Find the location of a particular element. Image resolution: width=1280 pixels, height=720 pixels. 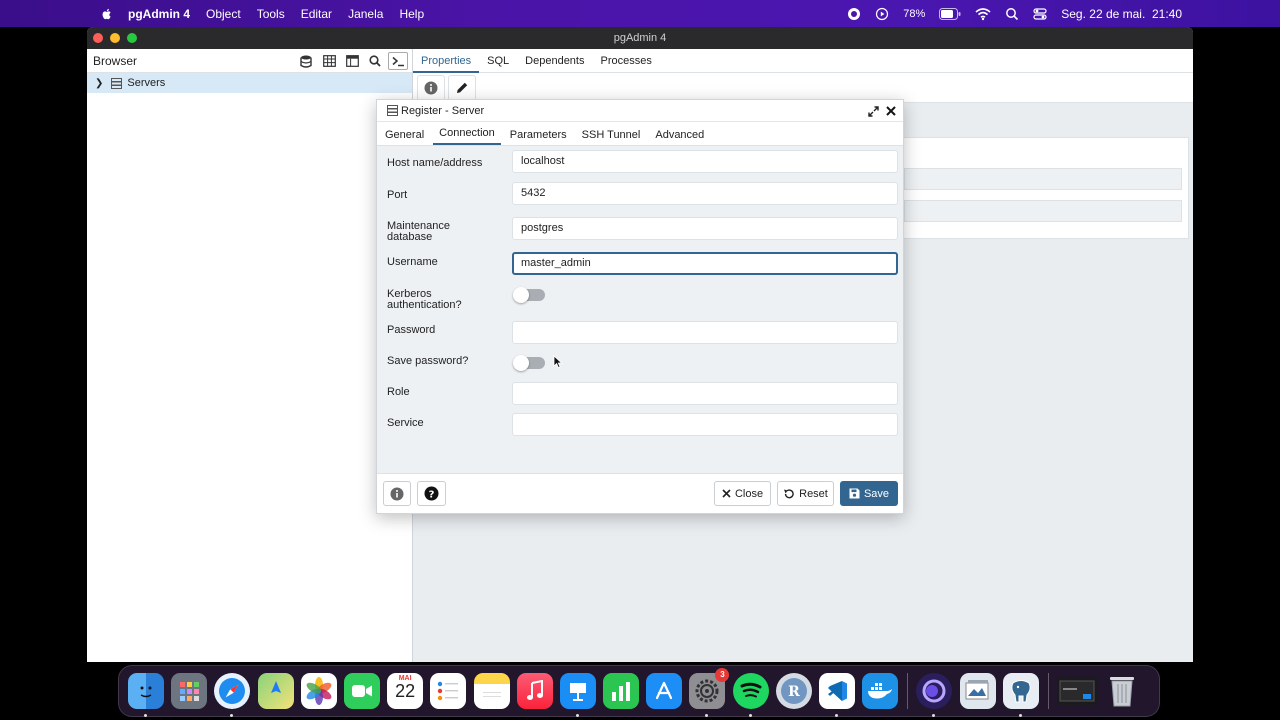

gear-icon is located at coordinates (707, 691).